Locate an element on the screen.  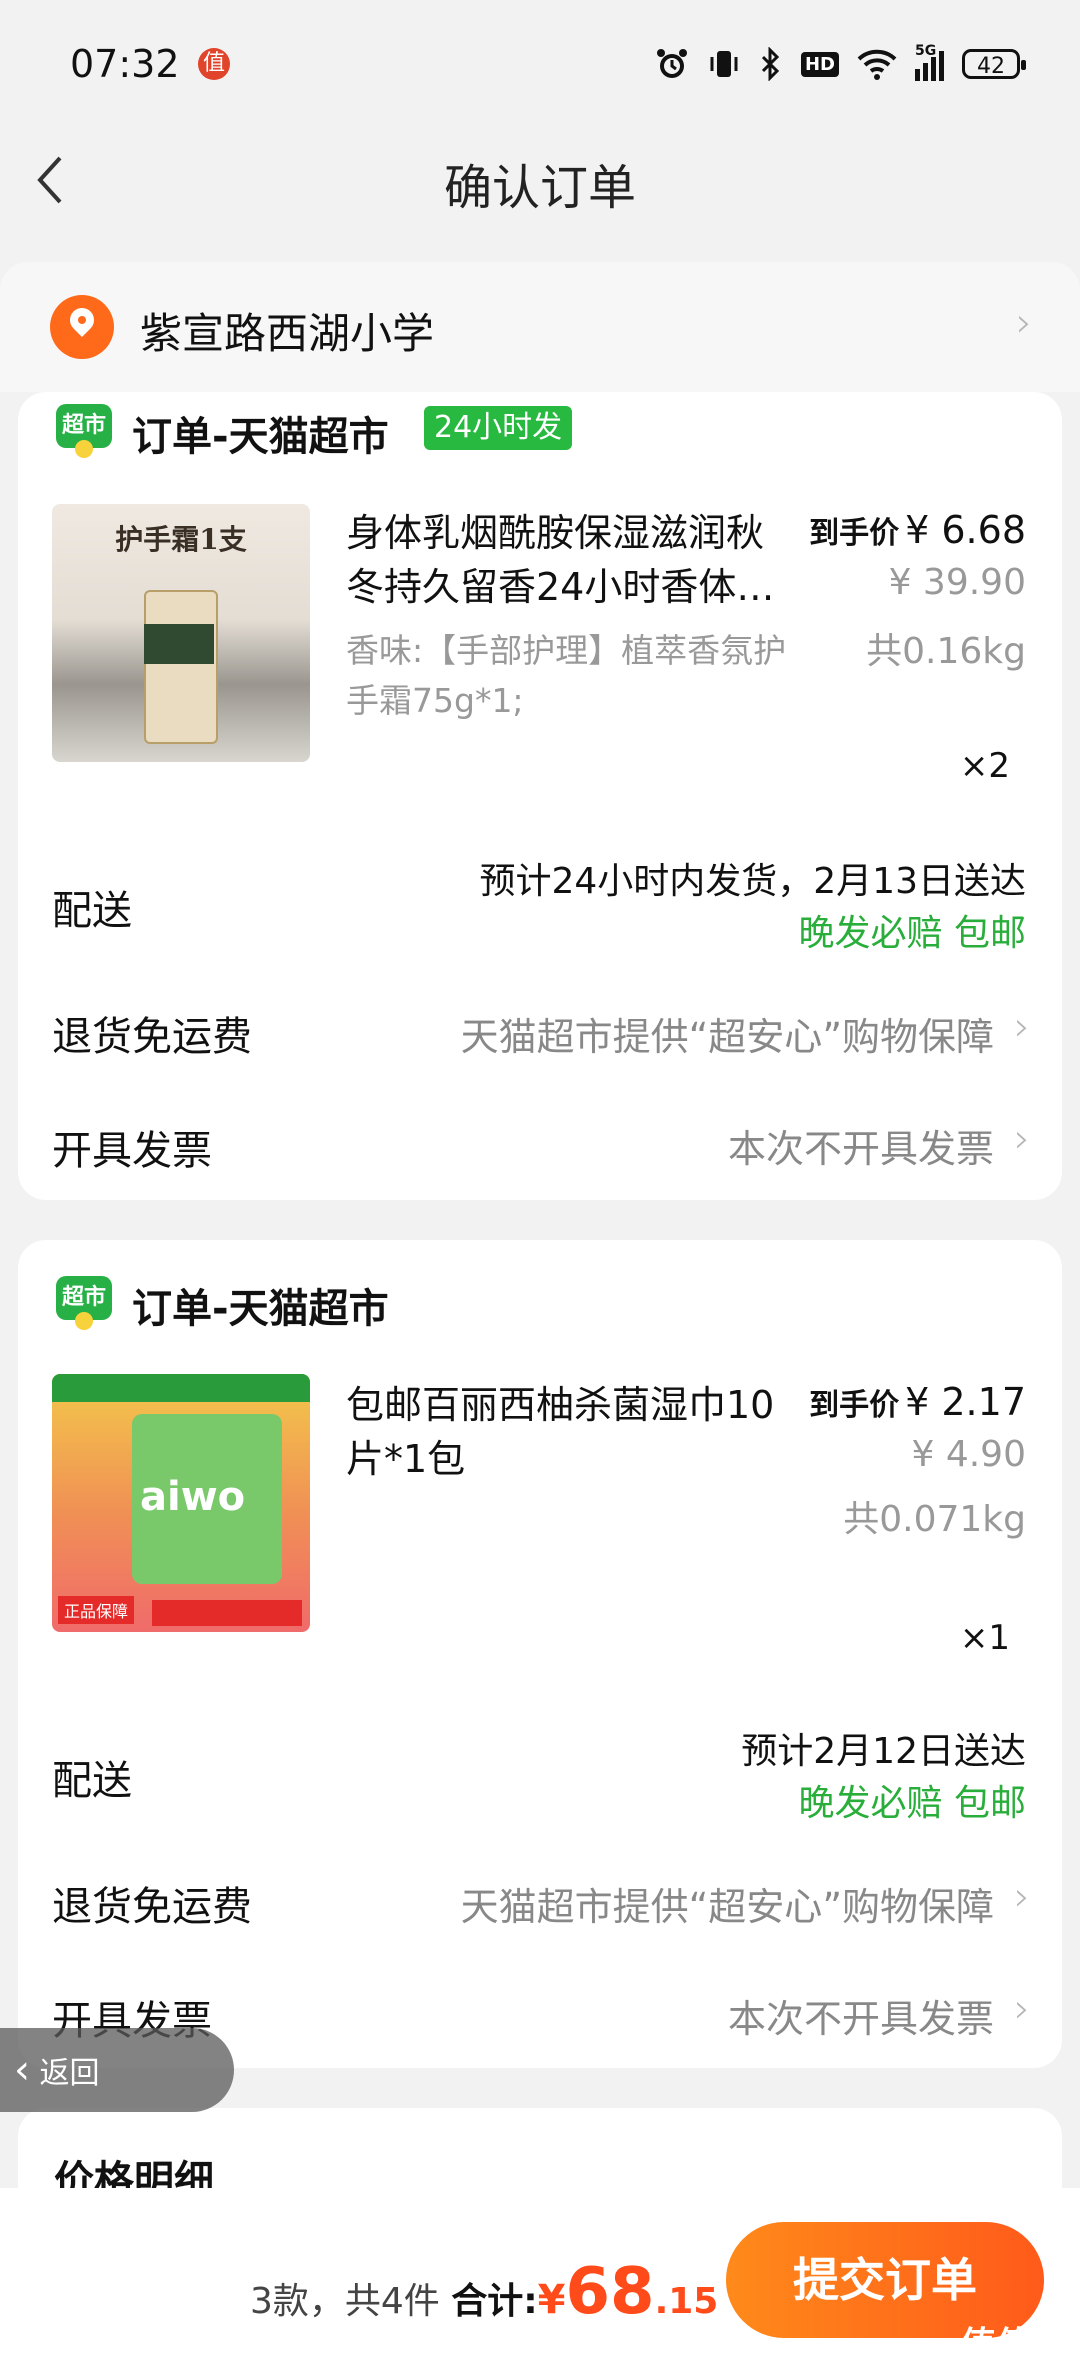
status-time: 07:32 is located at coordinates (125, 64).